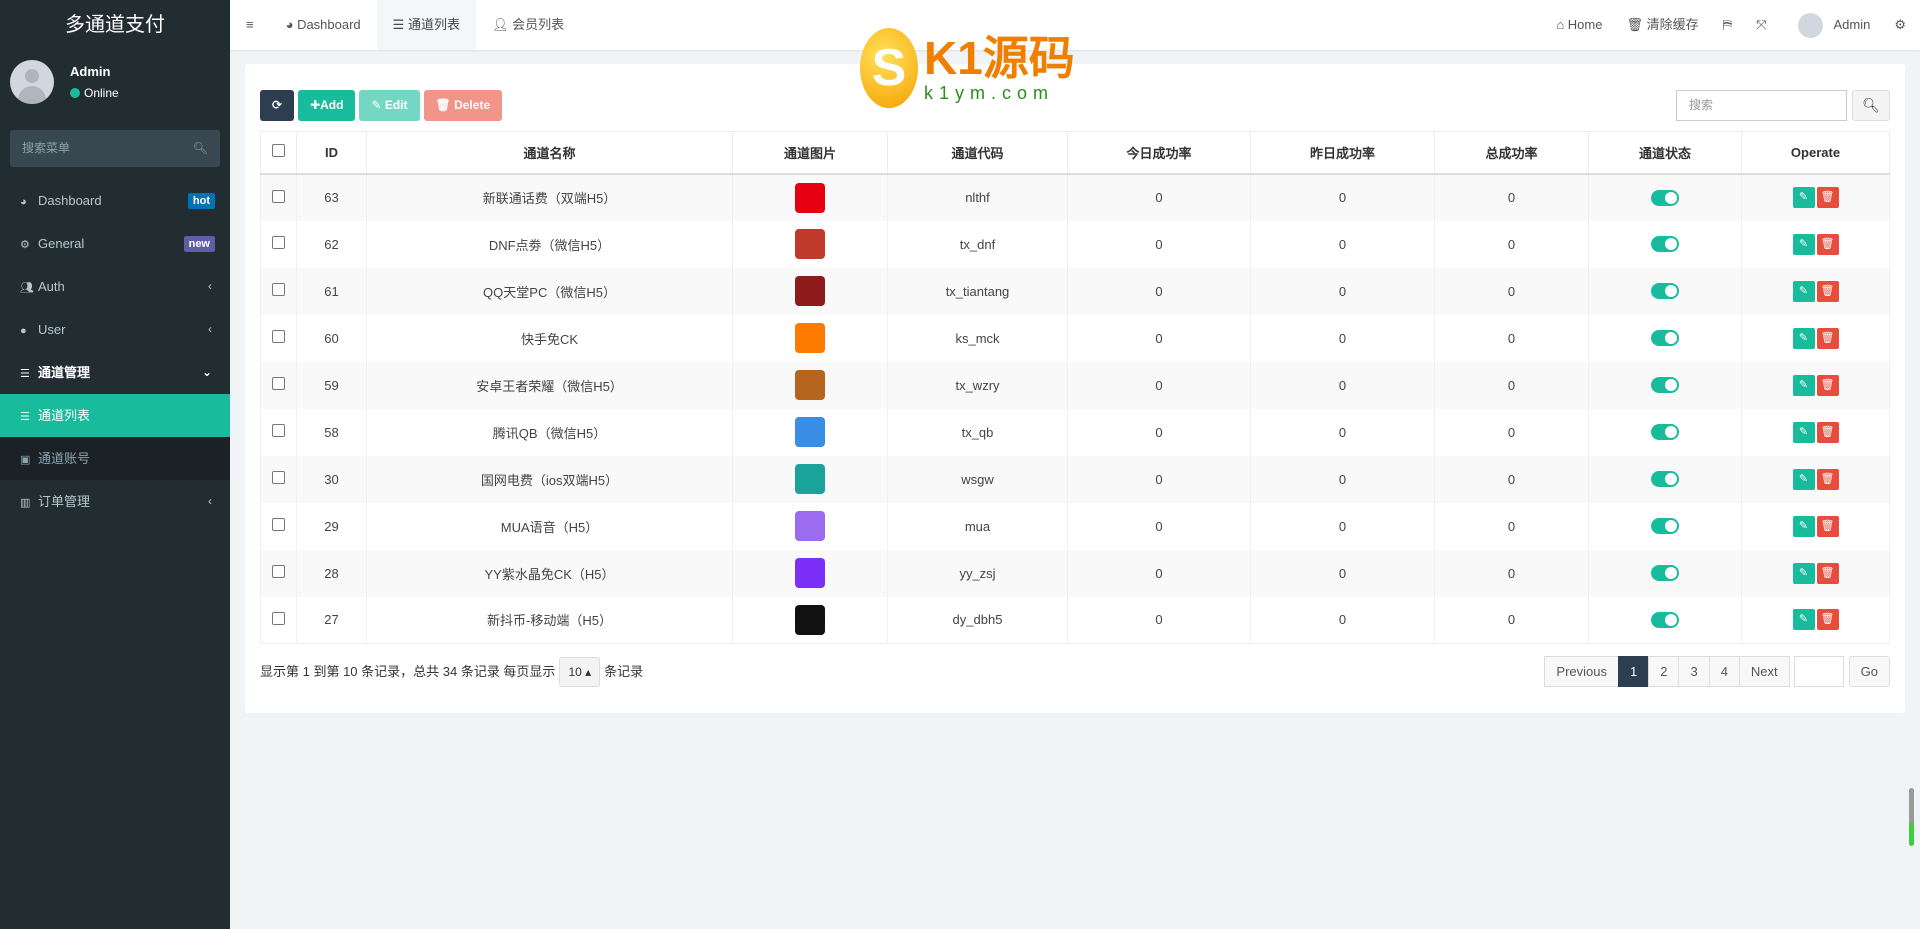 The height and width of the screenshot is (929, 1920). Describe the element at coordinates (1761, 25) in the screenshot. I see `fullscreen-icon: ⤧` at that location.